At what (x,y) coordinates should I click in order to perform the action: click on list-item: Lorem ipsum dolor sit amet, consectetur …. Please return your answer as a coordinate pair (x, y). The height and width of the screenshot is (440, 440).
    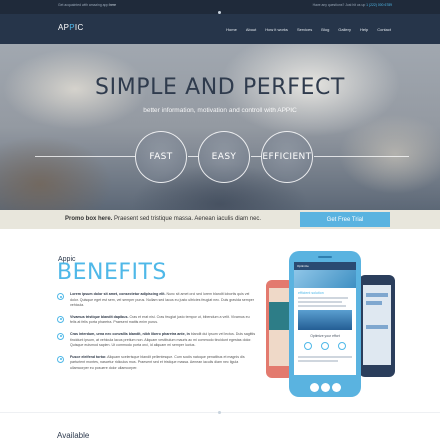
    Looking at the image, I should click on (157, 300).